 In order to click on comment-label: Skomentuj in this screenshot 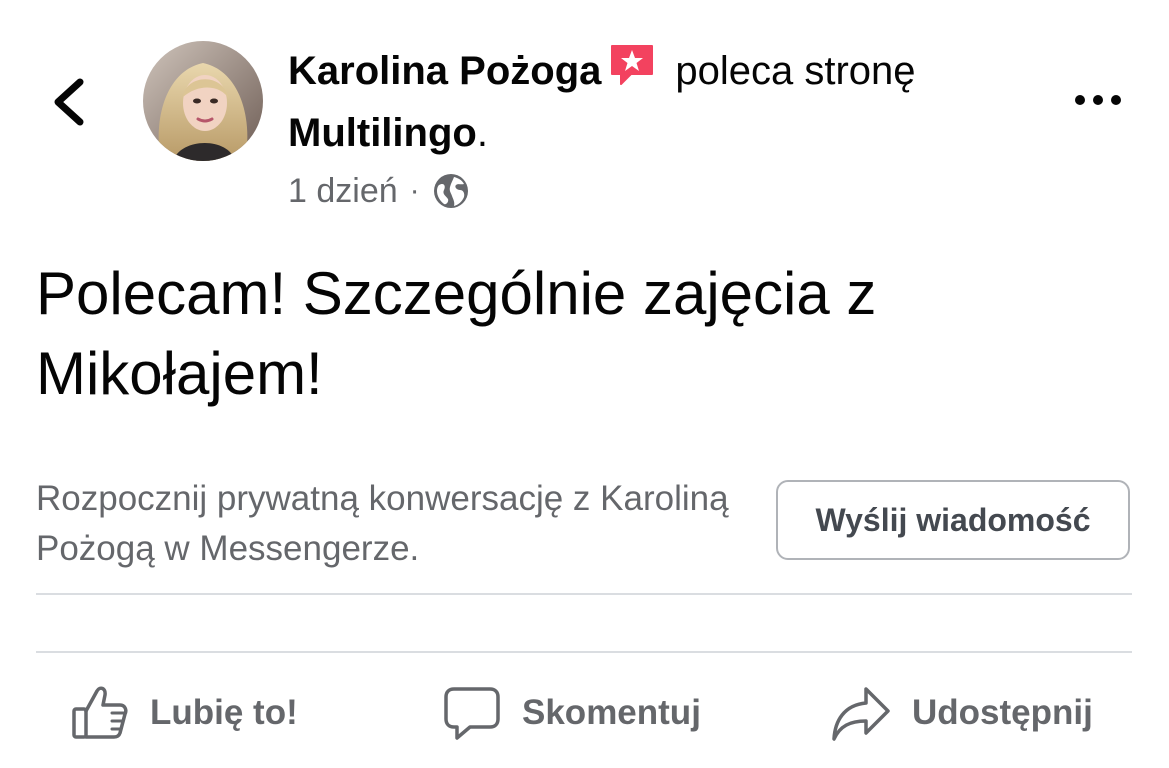, I will do `click(611, 712)`.